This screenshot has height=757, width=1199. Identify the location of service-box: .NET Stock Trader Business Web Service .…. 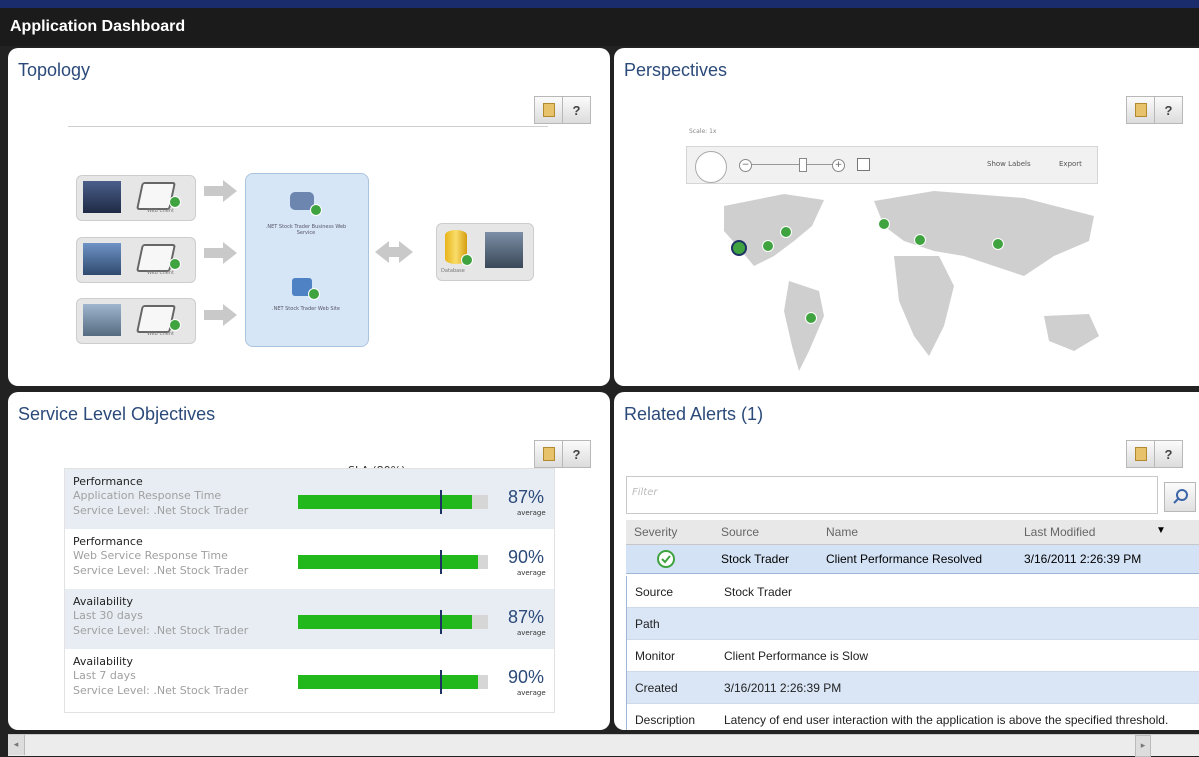
(307, 260).